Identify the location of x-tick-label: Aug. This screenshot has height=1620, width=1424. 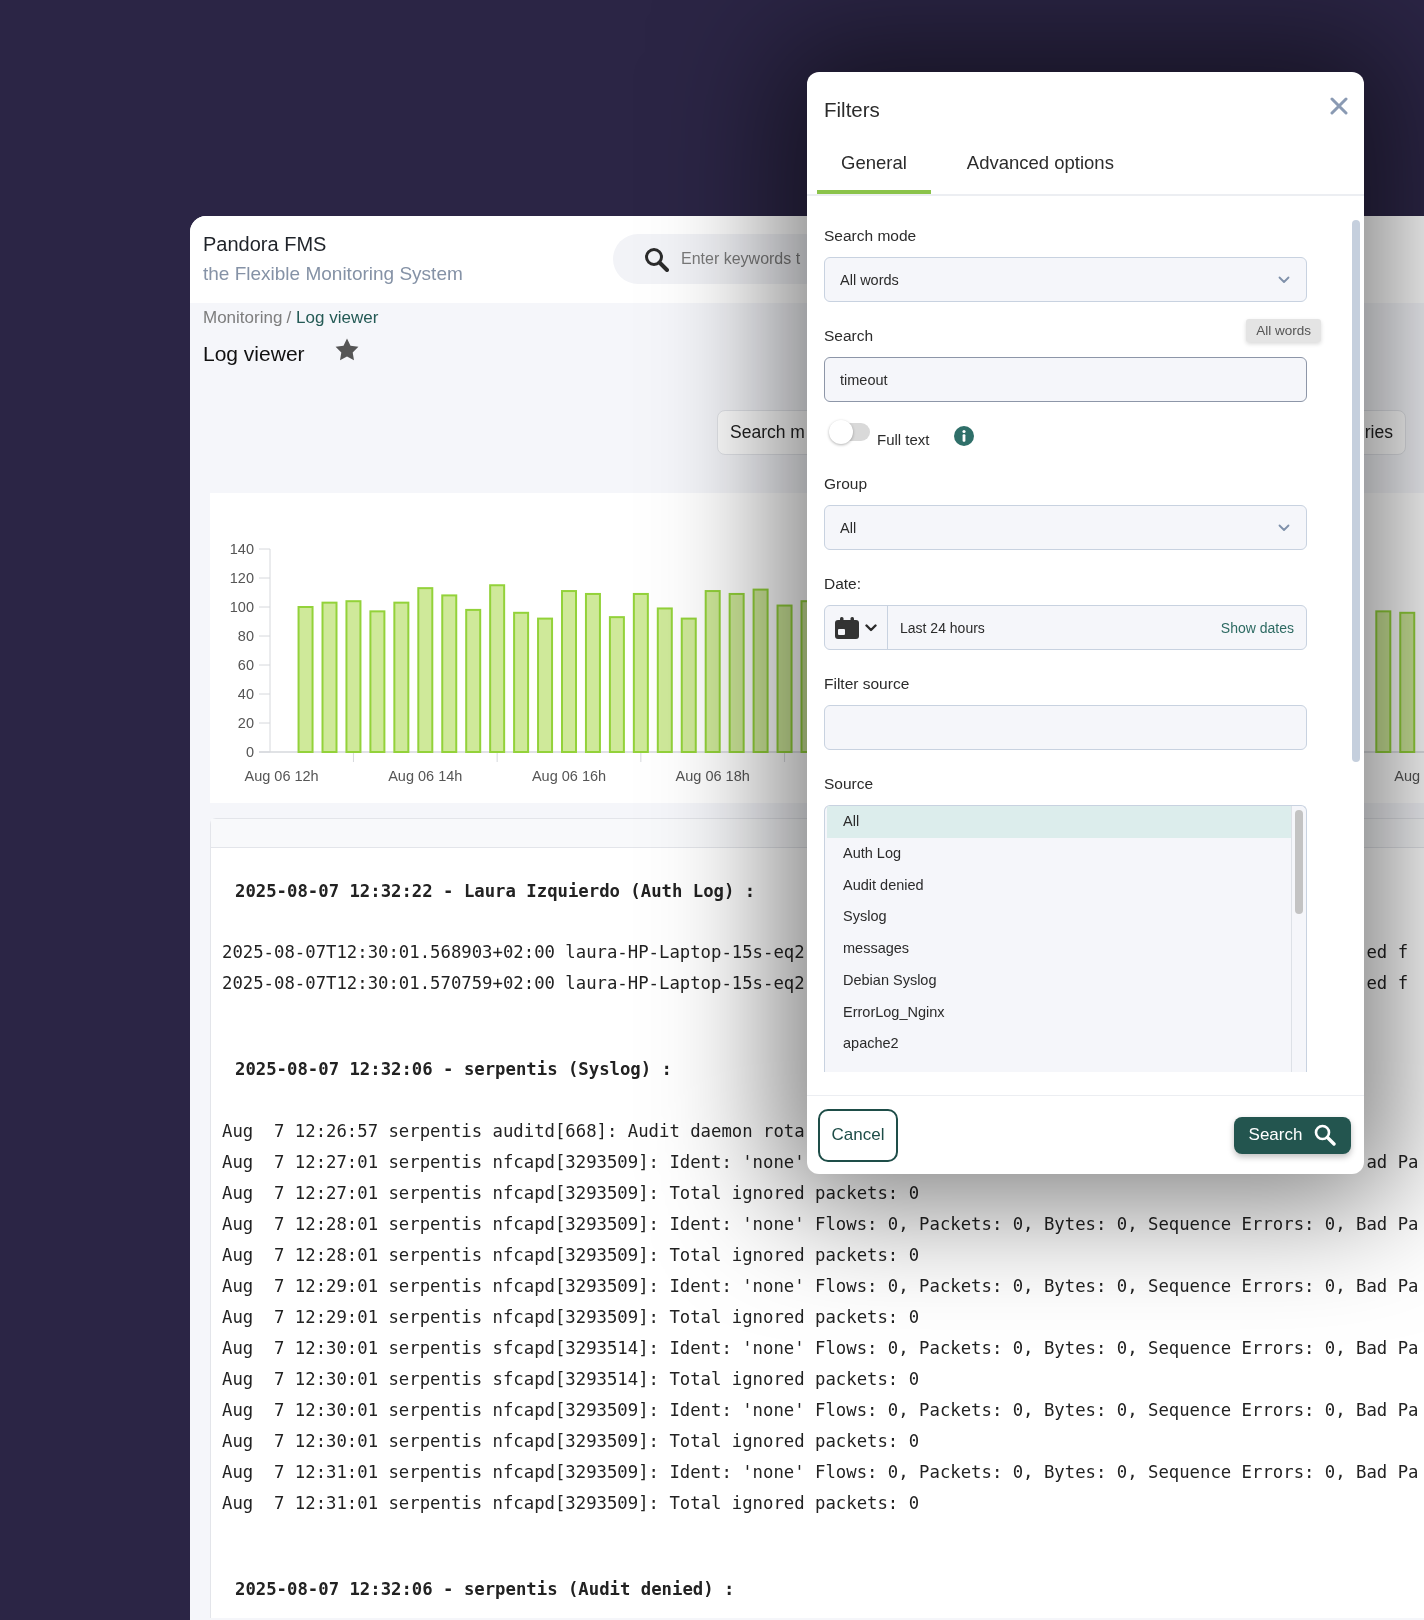
(1407, 776).